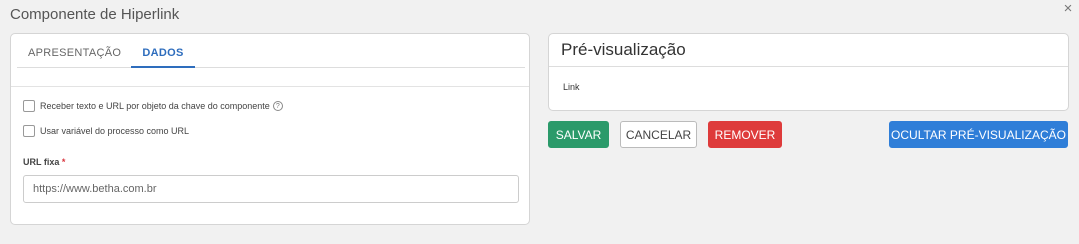 This screenshot has height=244, width=1079. What do you see at coordinates (29, 106) in the screenshot?
I see `receive-by-key-checkbox` at bounding box center [29, 106].